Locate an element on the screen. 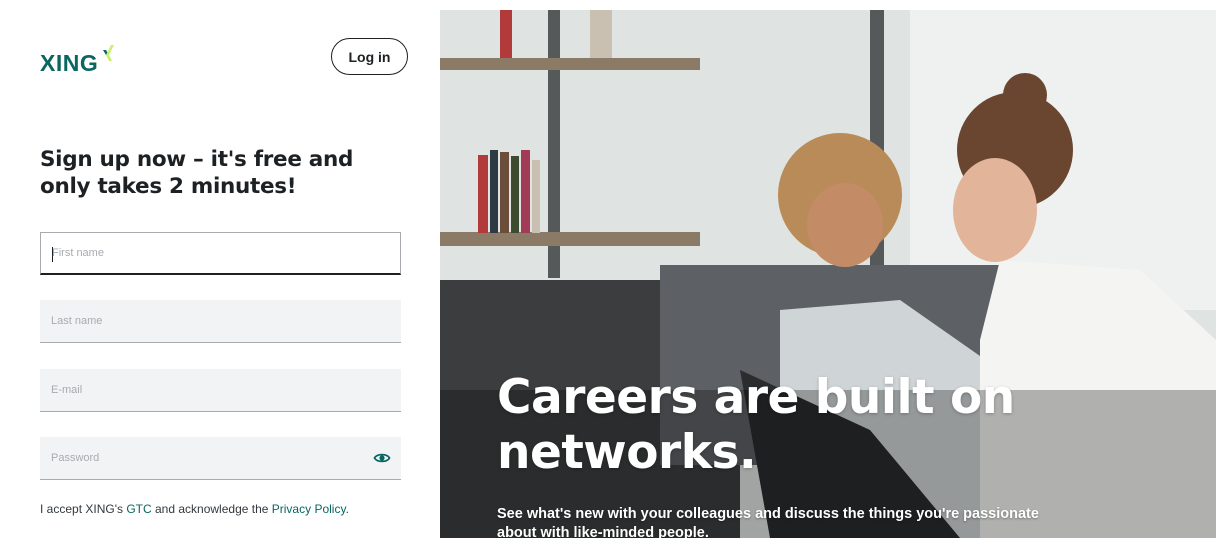 This screenshot has width=1216, height=538. eye-icon is located at coordinates (382, 458).